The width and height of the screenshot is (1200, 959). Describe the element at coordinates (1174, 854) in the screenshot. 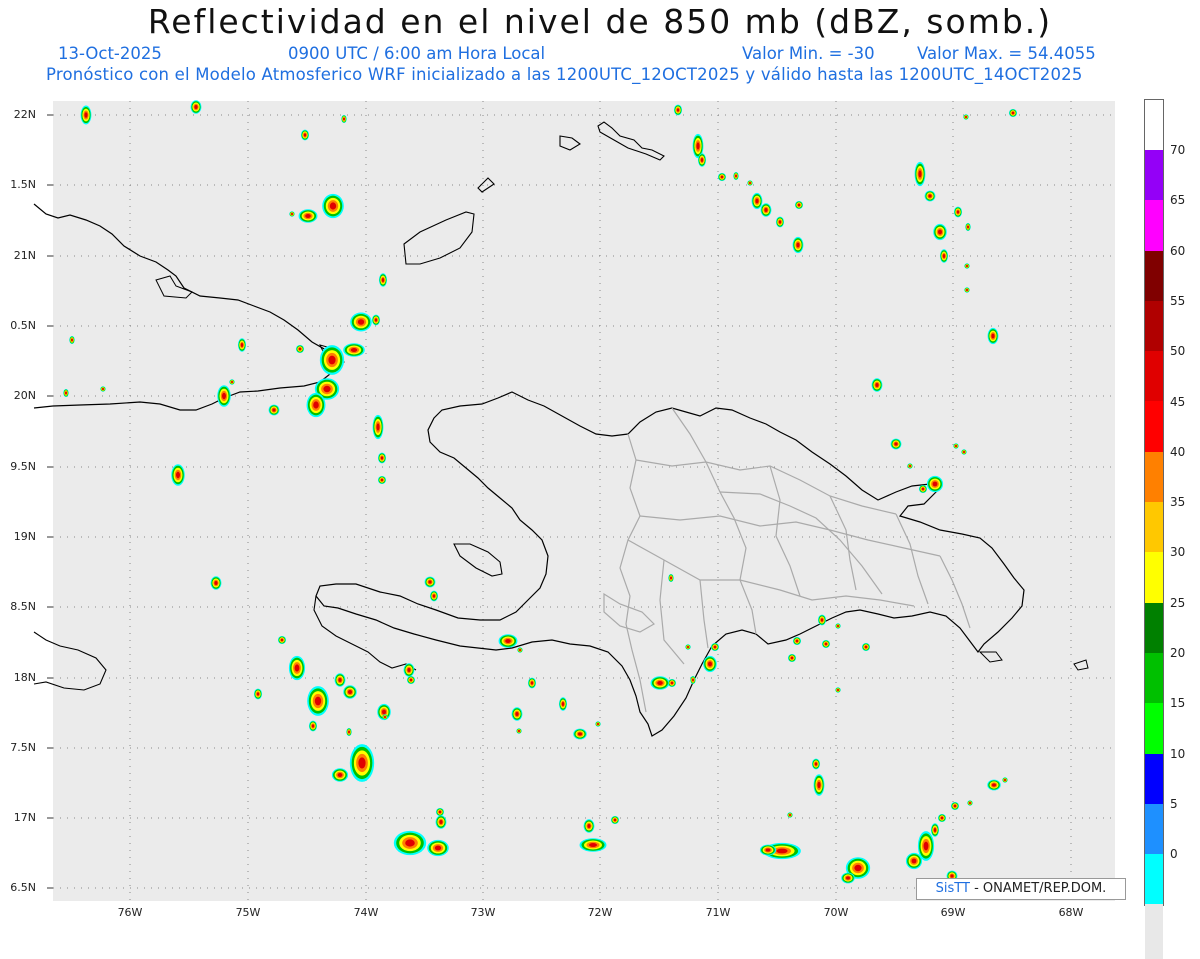

I see `colorbar-label: 0` at that location.